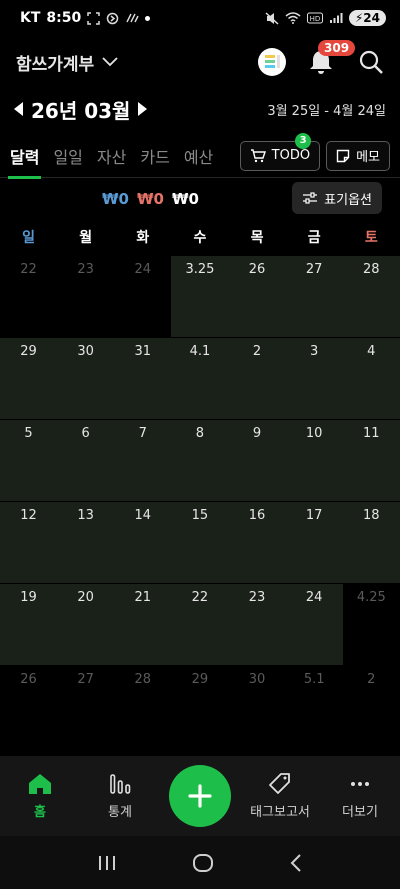  I want to click on day-number: 7, so click(142, 433).